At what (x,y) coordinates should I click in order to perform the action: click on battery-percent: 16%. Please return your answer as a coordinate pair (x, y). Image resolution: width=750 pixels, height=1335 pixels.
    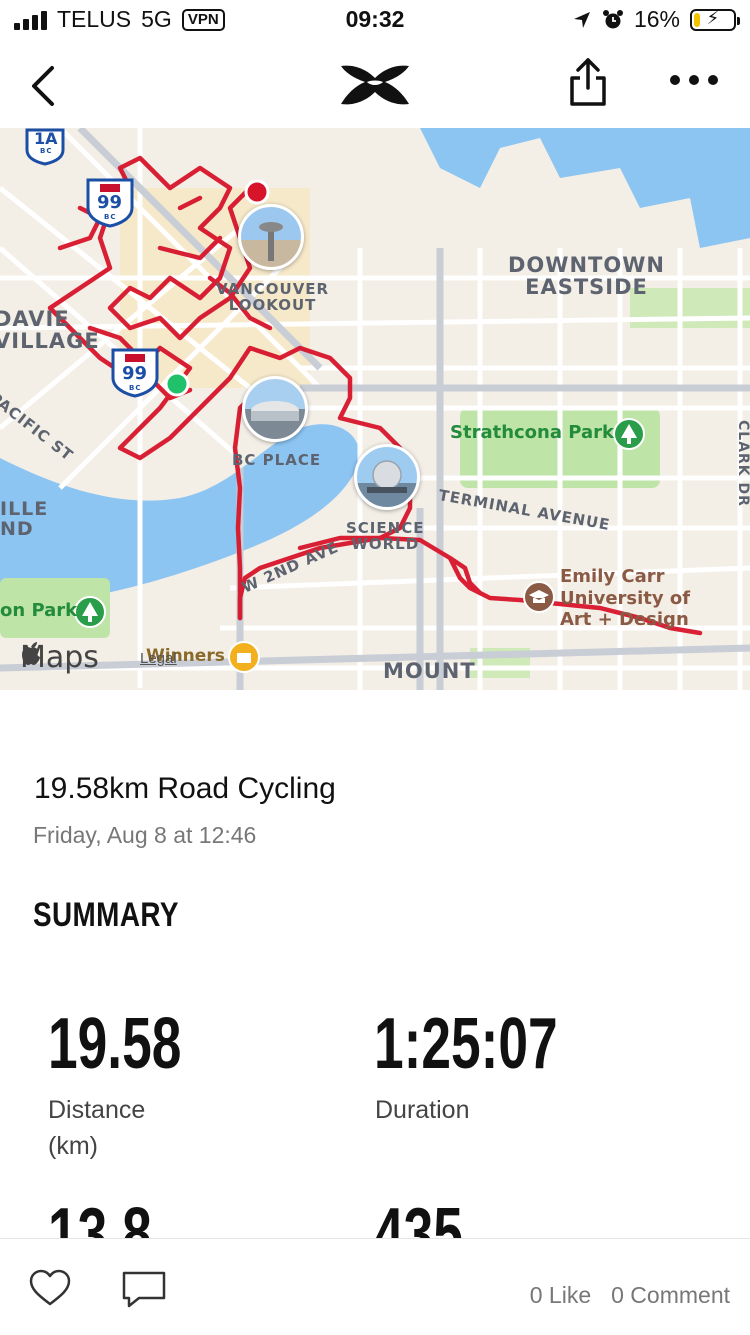
    Looking at the image, I should click on (656, 19).